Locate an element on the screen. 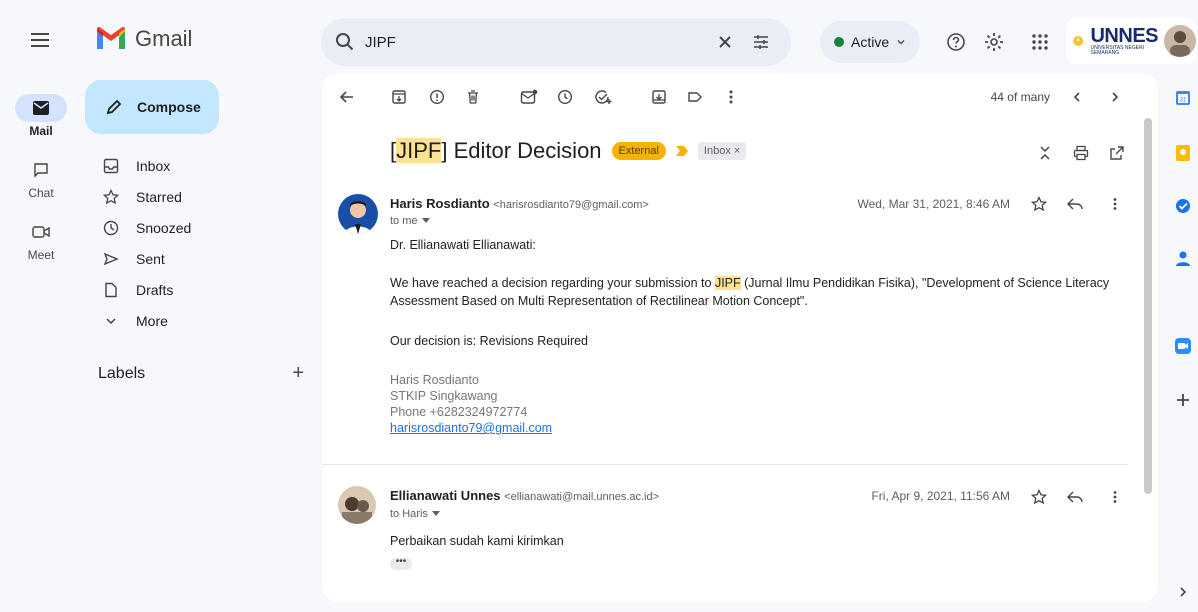 Image resolution: width=1198 pixels, height=612 pixels. sidebar-nav: Inbox Starred Snoozed Sent Drafts More is located at coordinates (200, 243).